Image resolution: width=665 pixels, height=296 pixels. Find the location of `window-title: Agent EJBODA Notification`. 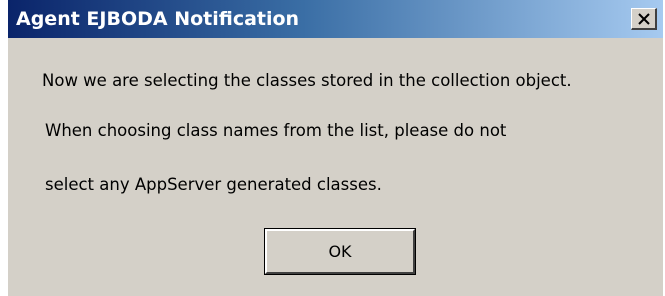

window-title: Agent EJBODA Notification is located at coordinates (158, 19).